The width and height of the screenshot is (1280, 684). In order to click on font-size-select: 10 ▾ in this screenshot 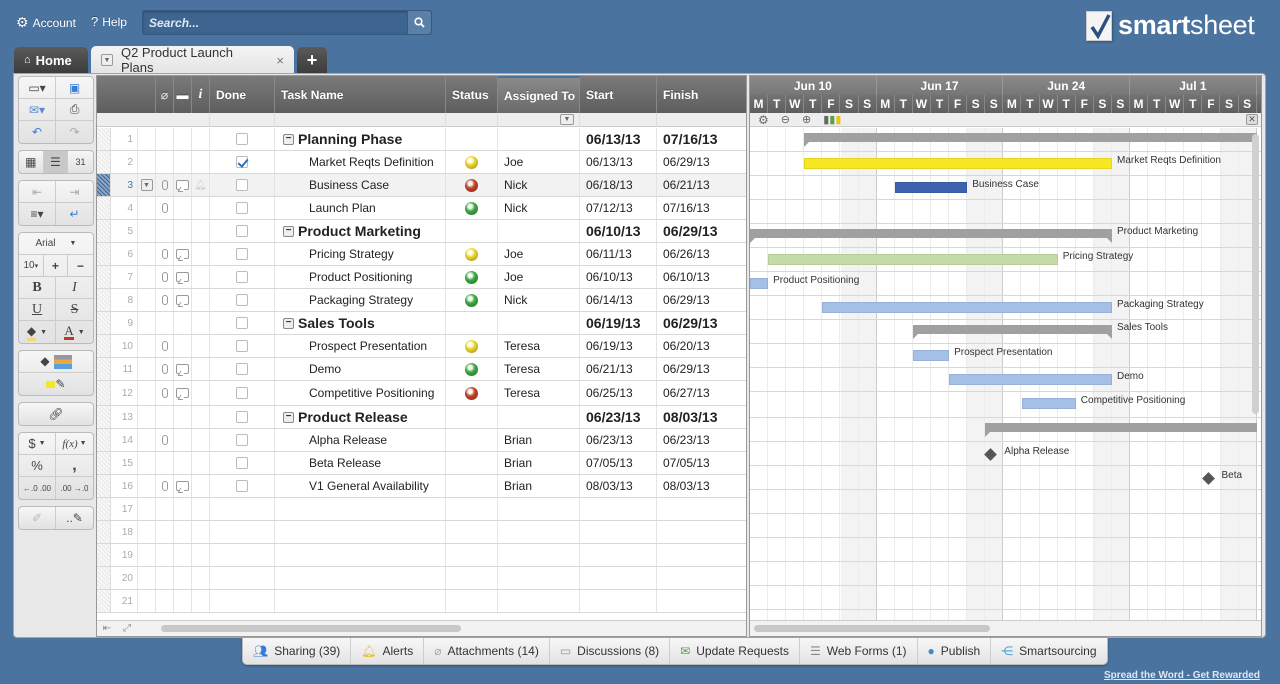, I will do `click(31, 266)`.